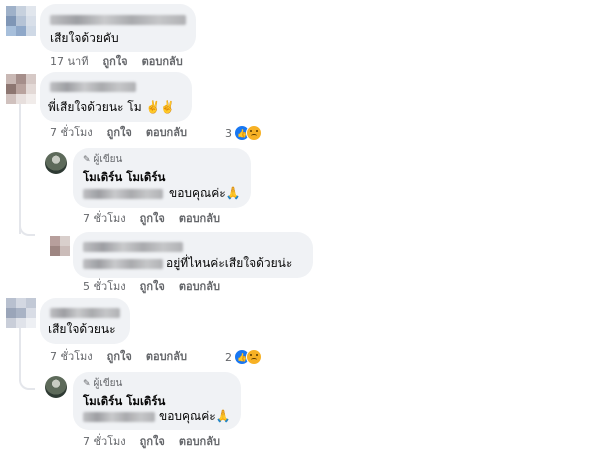  Describe the element at coordinates (85, 321) in the screenshot. I see `comment-bubble: เสียใจด้วยนะ` at that location.